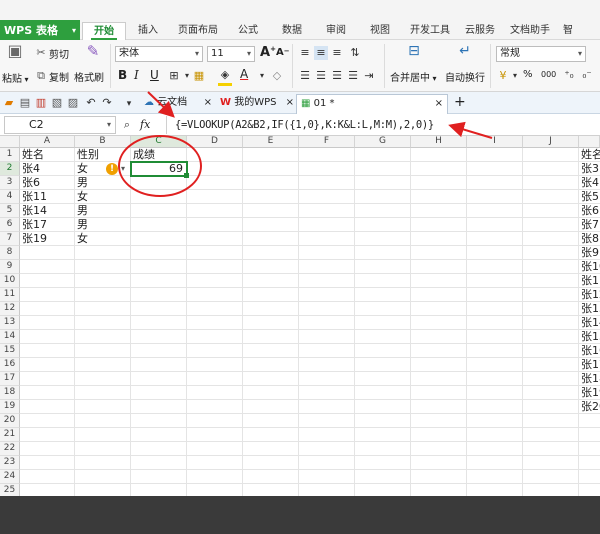 This screenshot has height=534, width=600. I want to click on annotation-arrow-right, so click(470, 130).